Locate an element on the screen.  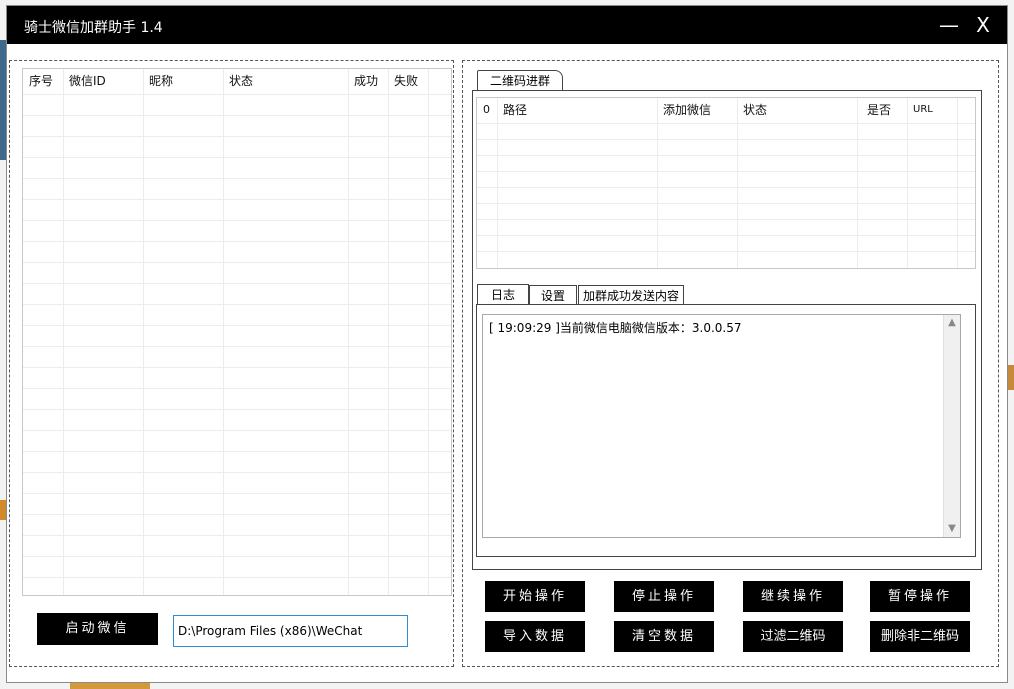
tab-qr-join: 二维码进群 is located at coordinates (520, 80).